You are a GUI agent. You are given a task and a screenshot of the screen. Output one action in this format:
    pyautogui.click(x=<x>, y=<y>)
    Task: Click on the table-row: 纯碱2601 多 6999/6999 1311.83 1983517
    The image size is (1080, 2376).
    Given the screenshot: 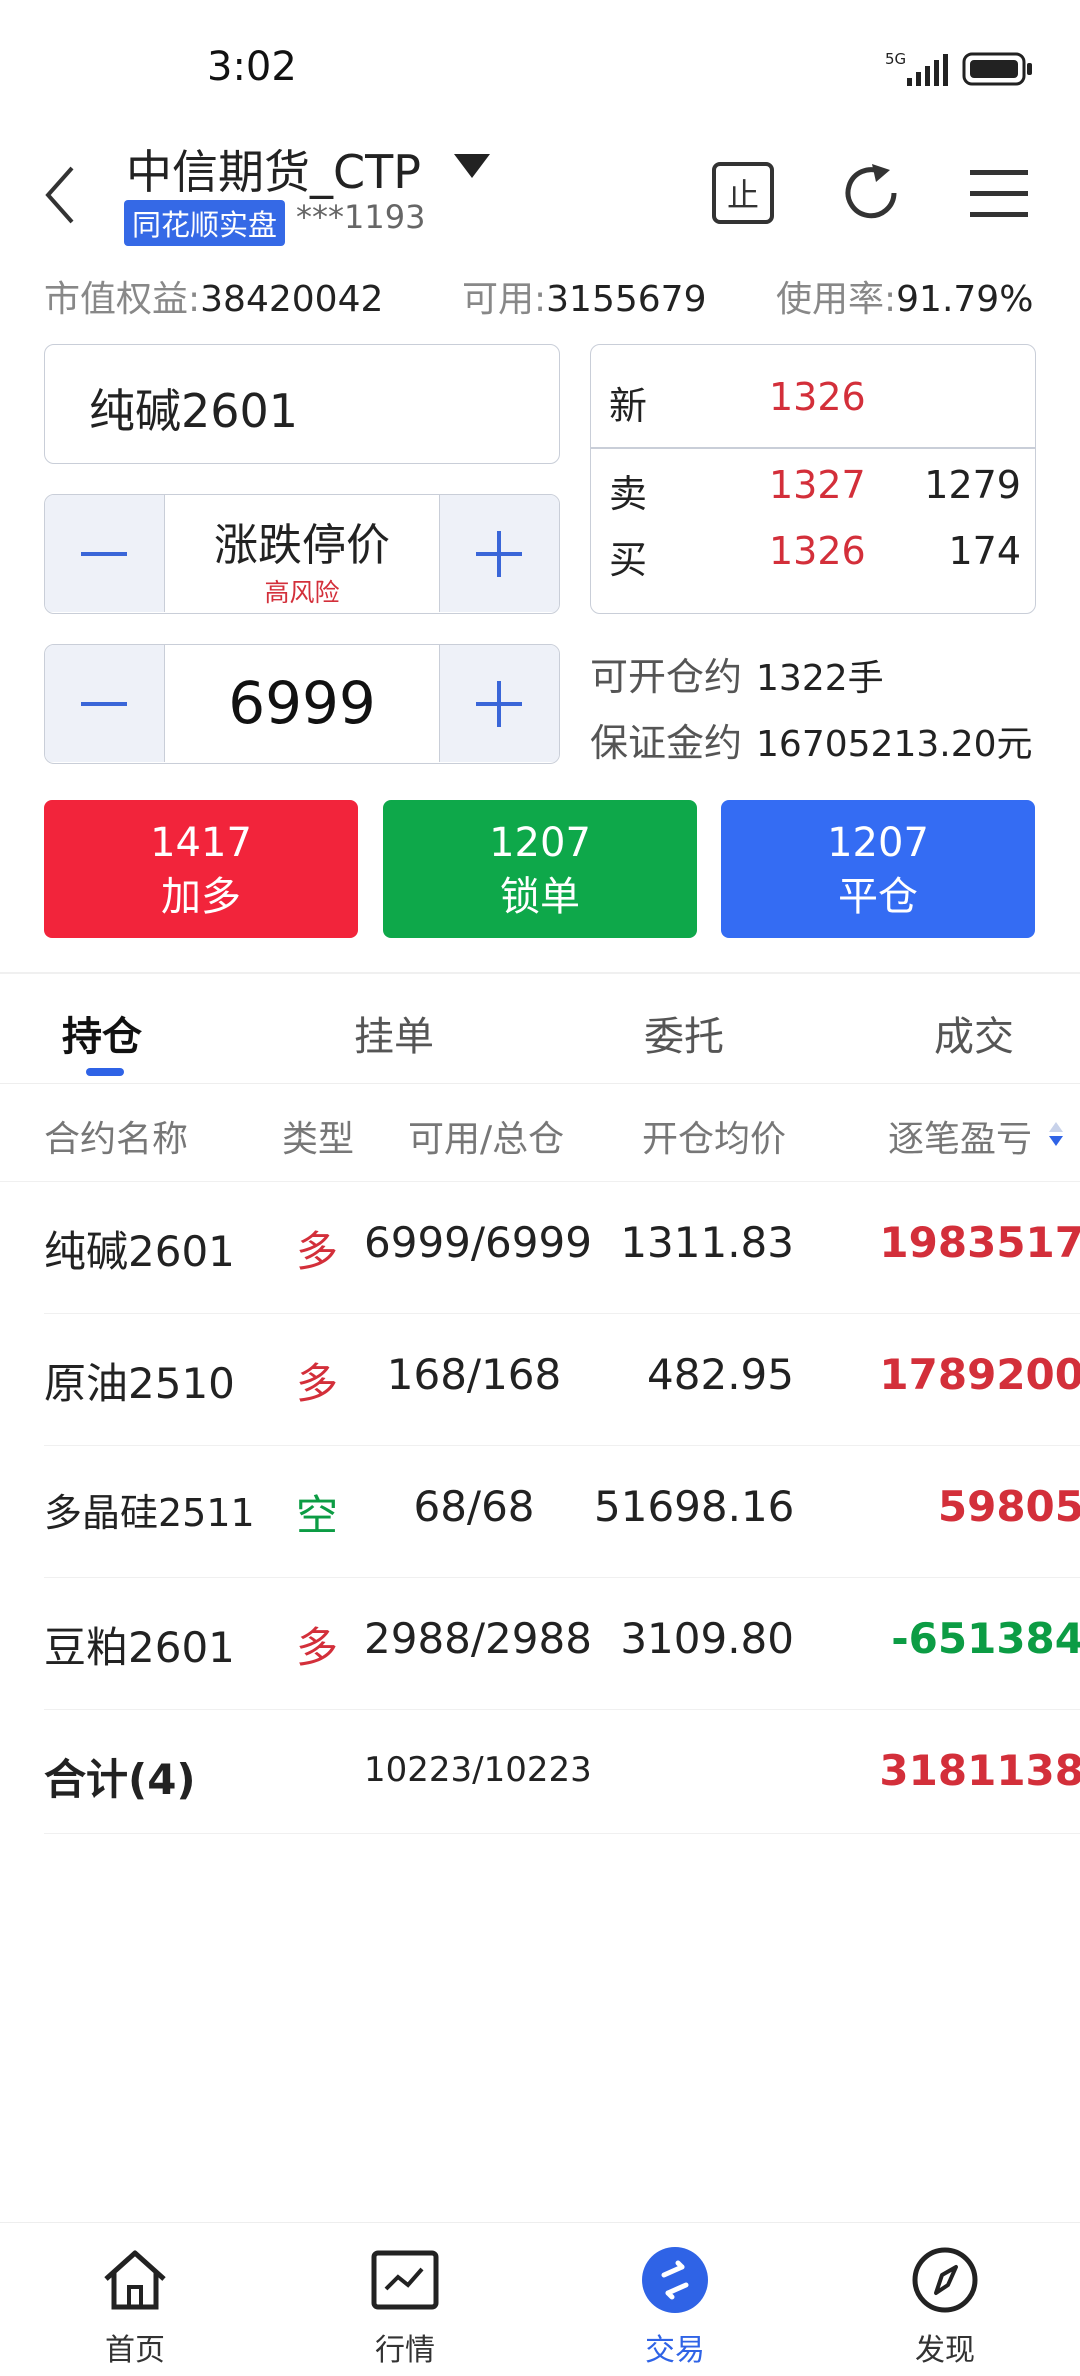 What is the action you would take?
    pyautogui.click(x=562, y=1248)
    